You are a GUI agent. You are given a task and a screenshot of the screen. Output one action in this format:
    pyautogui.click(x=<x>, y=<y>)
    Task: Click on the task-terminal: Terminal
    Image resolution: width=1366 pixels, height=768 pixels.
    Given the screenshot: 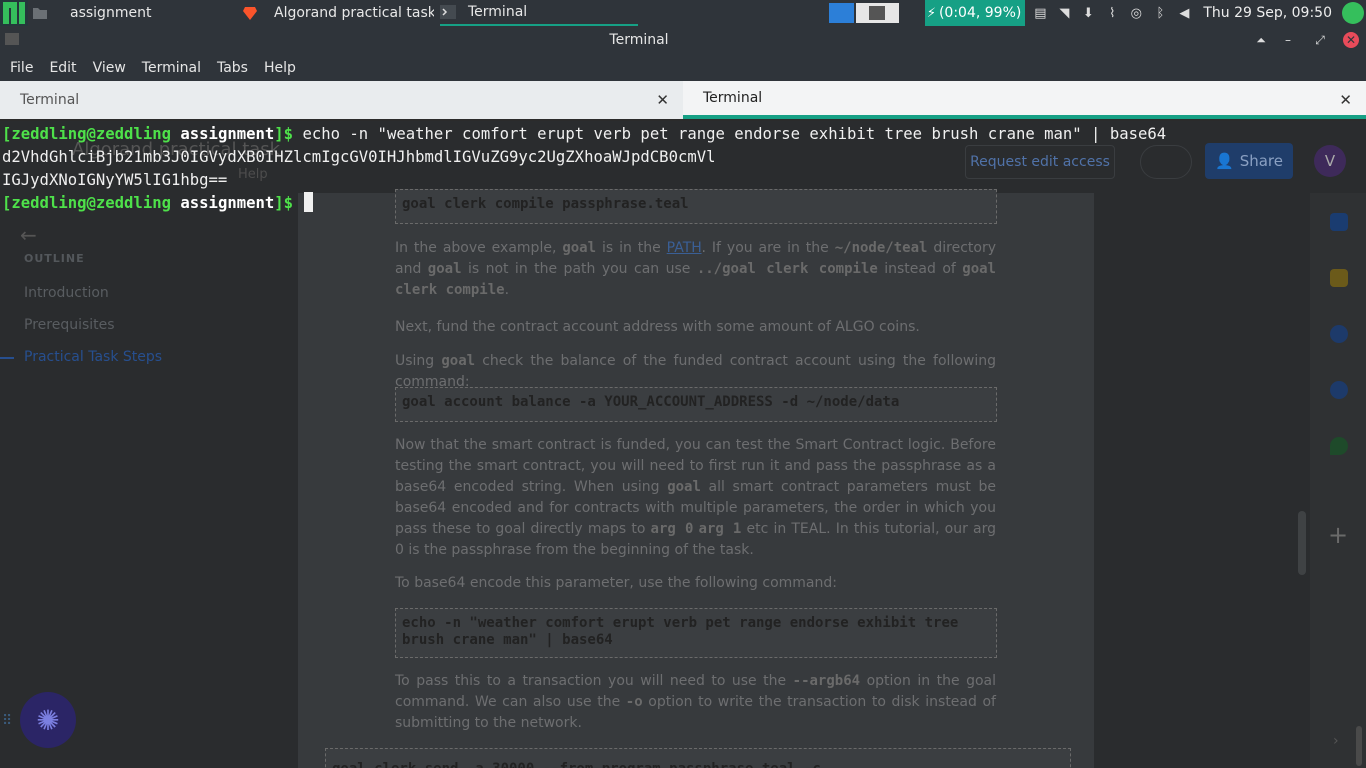 What is the action you would take?
    pyautogui.click(x=539, y=13)
    